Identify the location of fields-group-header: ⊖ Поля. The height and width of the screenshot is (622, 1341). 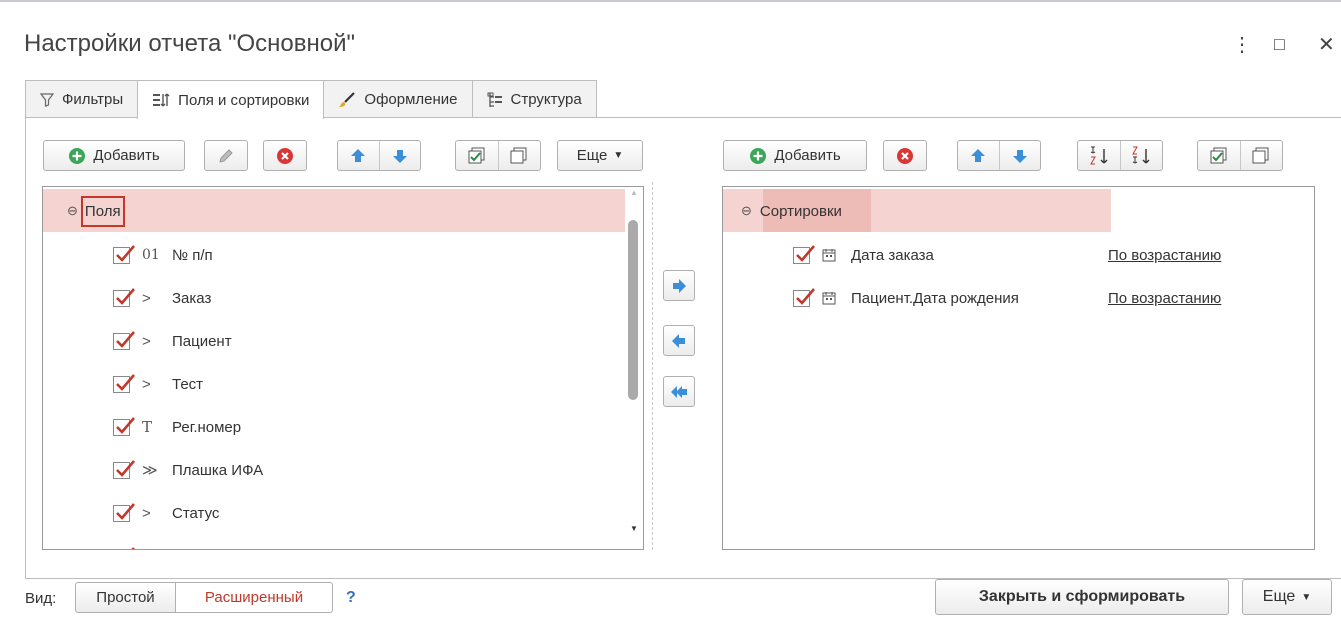
(96, 211).